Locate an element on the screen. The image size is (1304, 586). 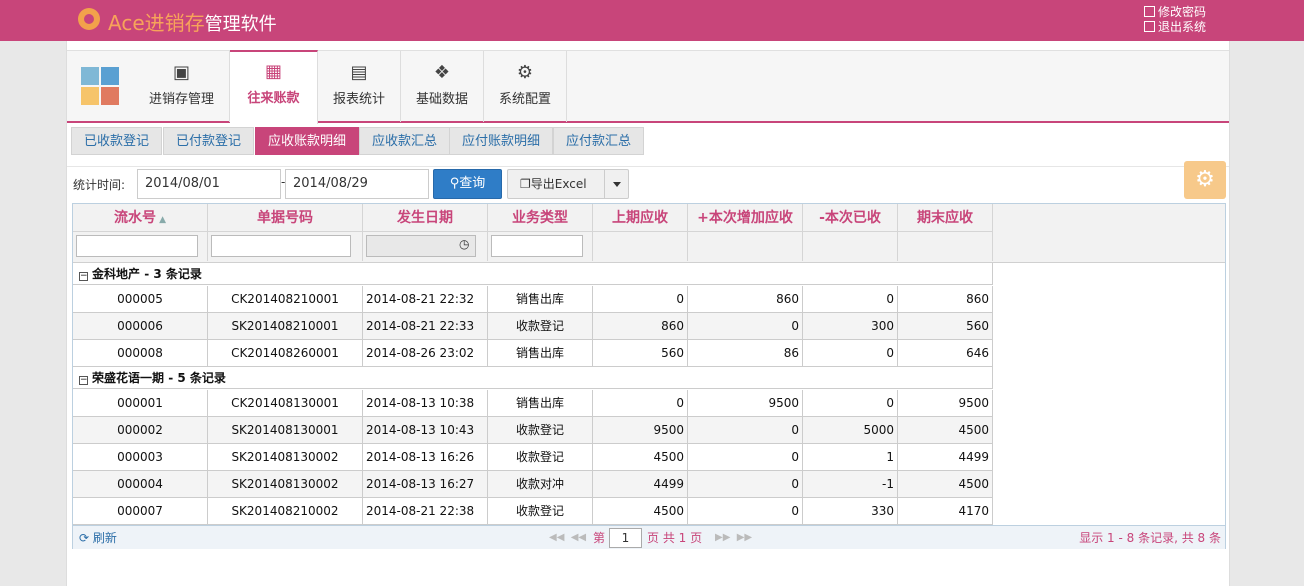
export-dropdown-caret is located at coordinates (616, 184).